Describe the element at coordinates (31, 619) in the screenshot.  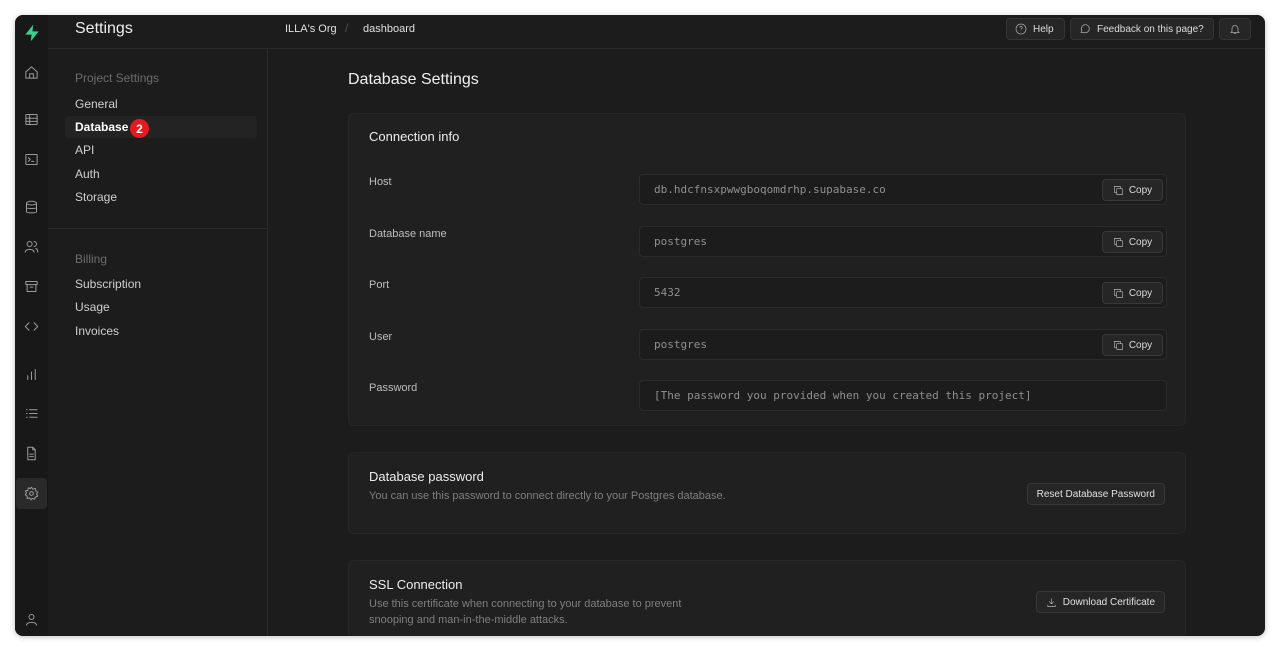
I see `profile-icon` at that location.